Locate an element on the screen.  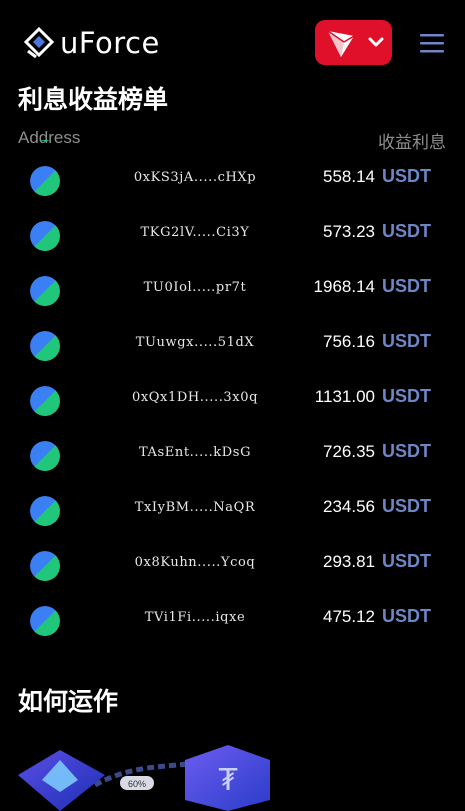
header: uForce is located at coordinates (232, 42).